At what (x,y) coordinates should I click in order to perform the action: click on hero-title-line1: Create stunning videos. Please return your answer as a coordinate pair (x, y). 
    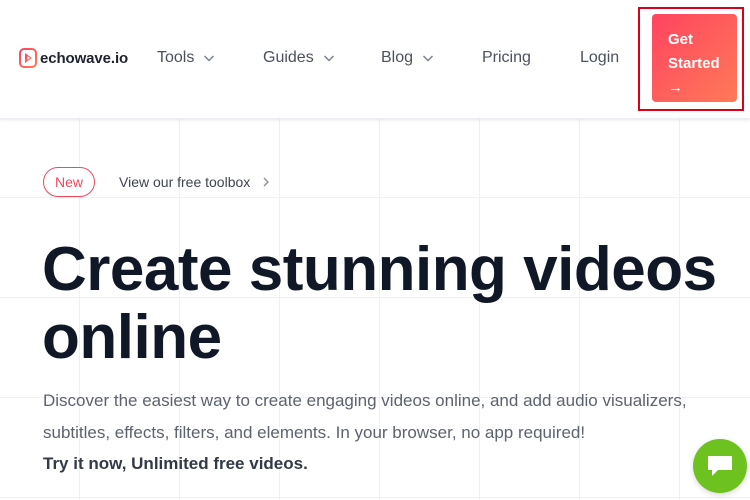
    Looking at the image, I should click on (379, 269).